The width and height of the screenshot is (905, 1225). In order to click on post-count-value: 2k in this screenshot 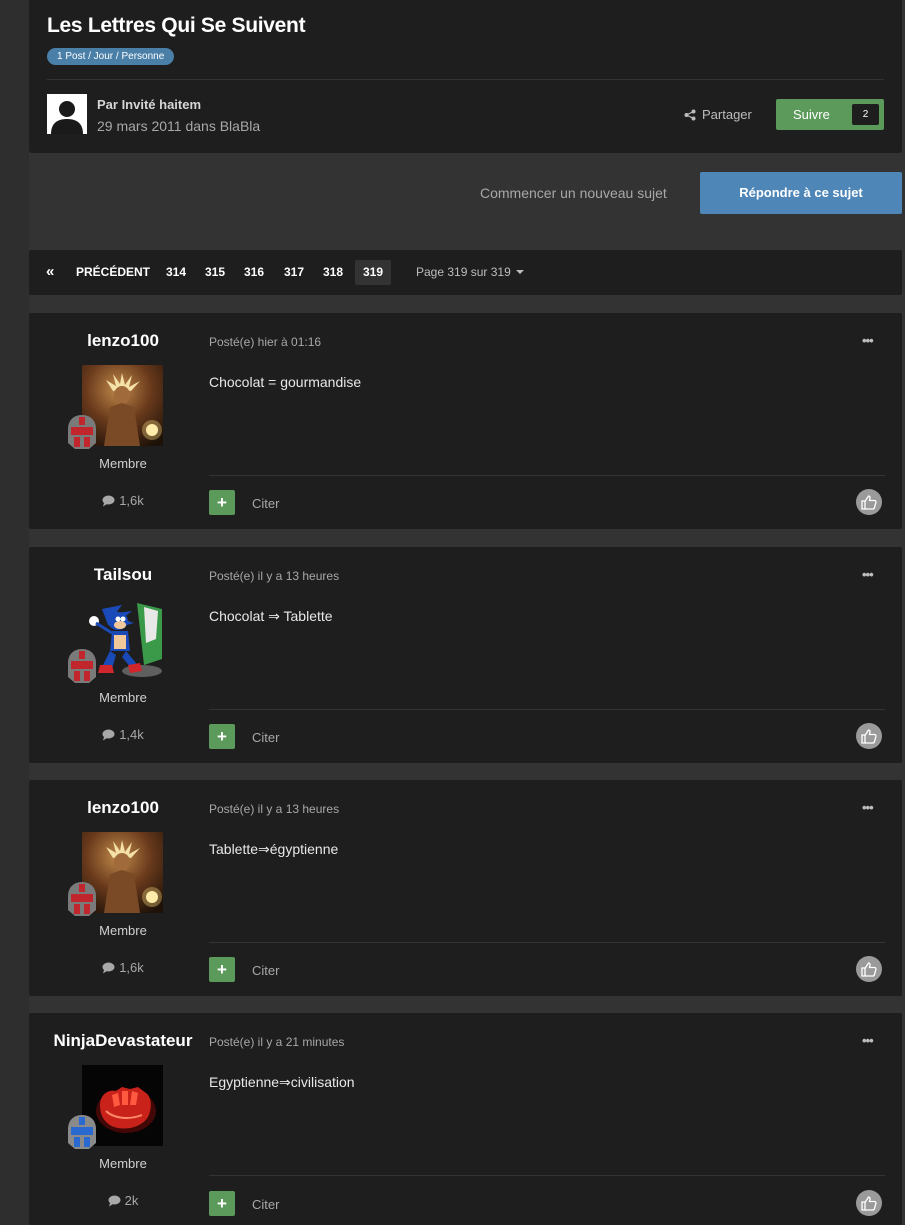, I will do `click(131, 1200)`.